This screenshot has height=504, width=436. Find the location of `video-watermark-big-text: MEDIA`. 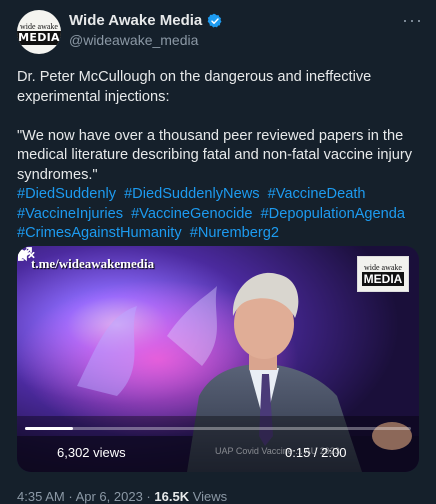

video-watermark-big-text: MEDIA is located at coordinates (383, 278).